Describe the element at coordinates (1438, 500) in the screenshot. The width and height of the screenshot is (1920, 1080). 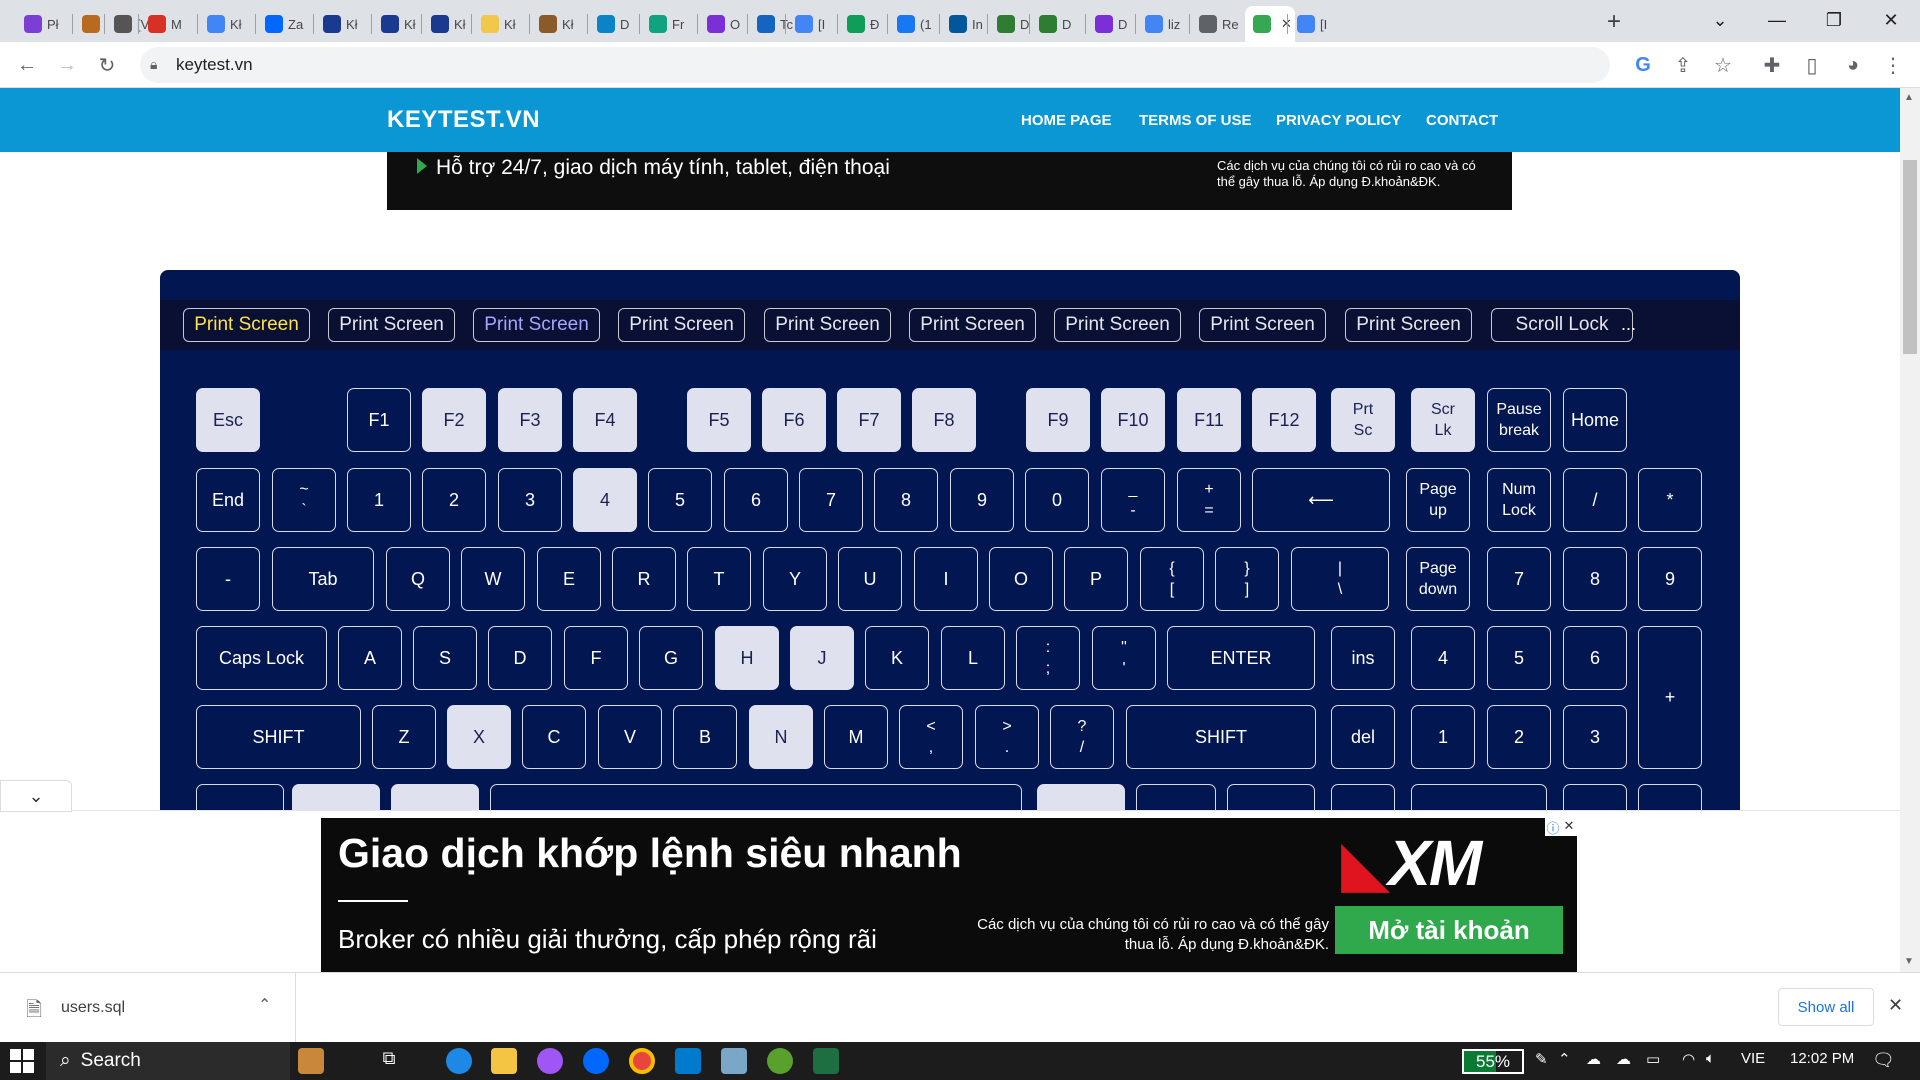
I see `keyboard-key: Page up` at that location.